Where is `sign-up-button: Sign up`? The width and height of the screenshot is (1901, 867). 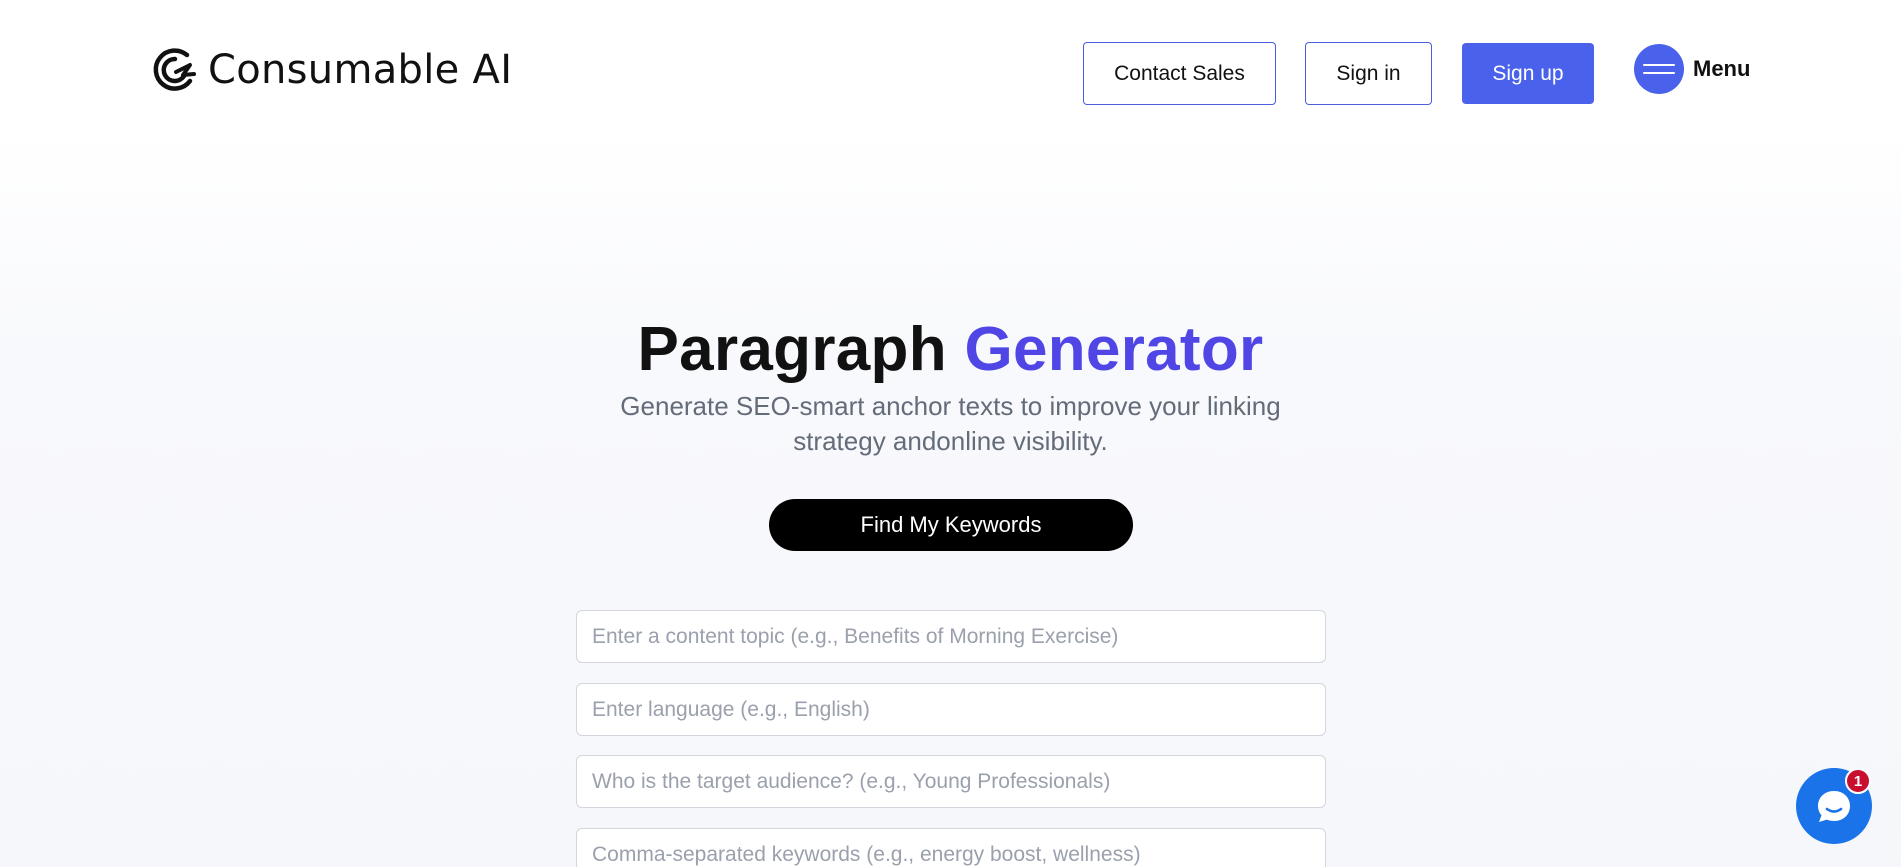 sign-up-button: Sign up is located at coordinates (1528, 73).